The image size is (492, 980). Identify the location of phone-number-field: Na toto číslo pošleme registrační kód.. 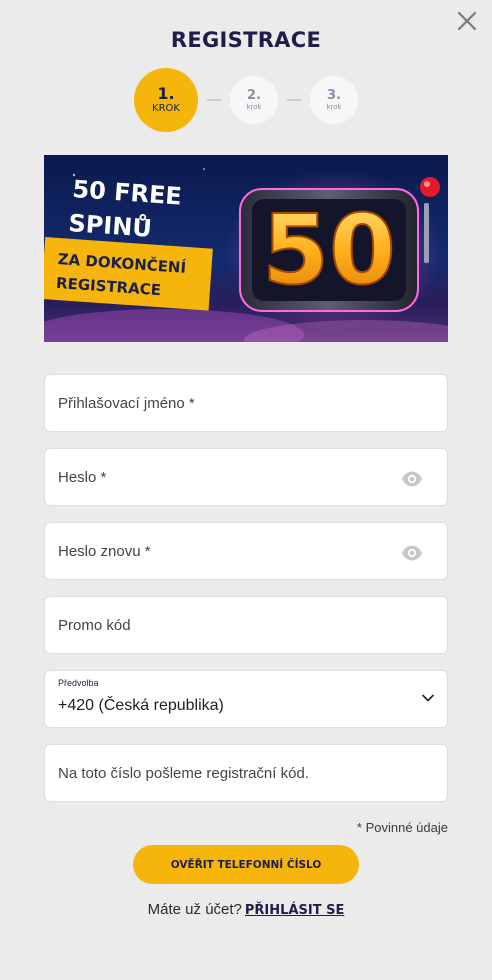
(246, 773).